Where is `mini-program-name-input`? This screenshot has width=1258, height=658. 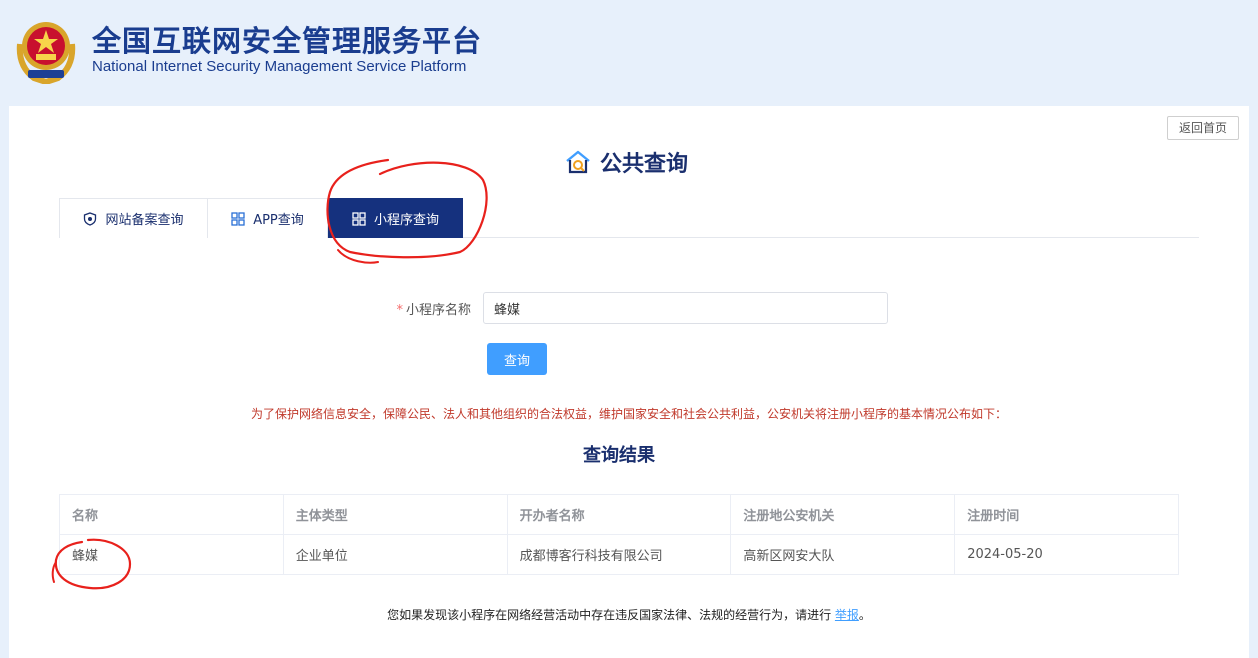
mini-program-name-input is located at coordinates (685, 308).